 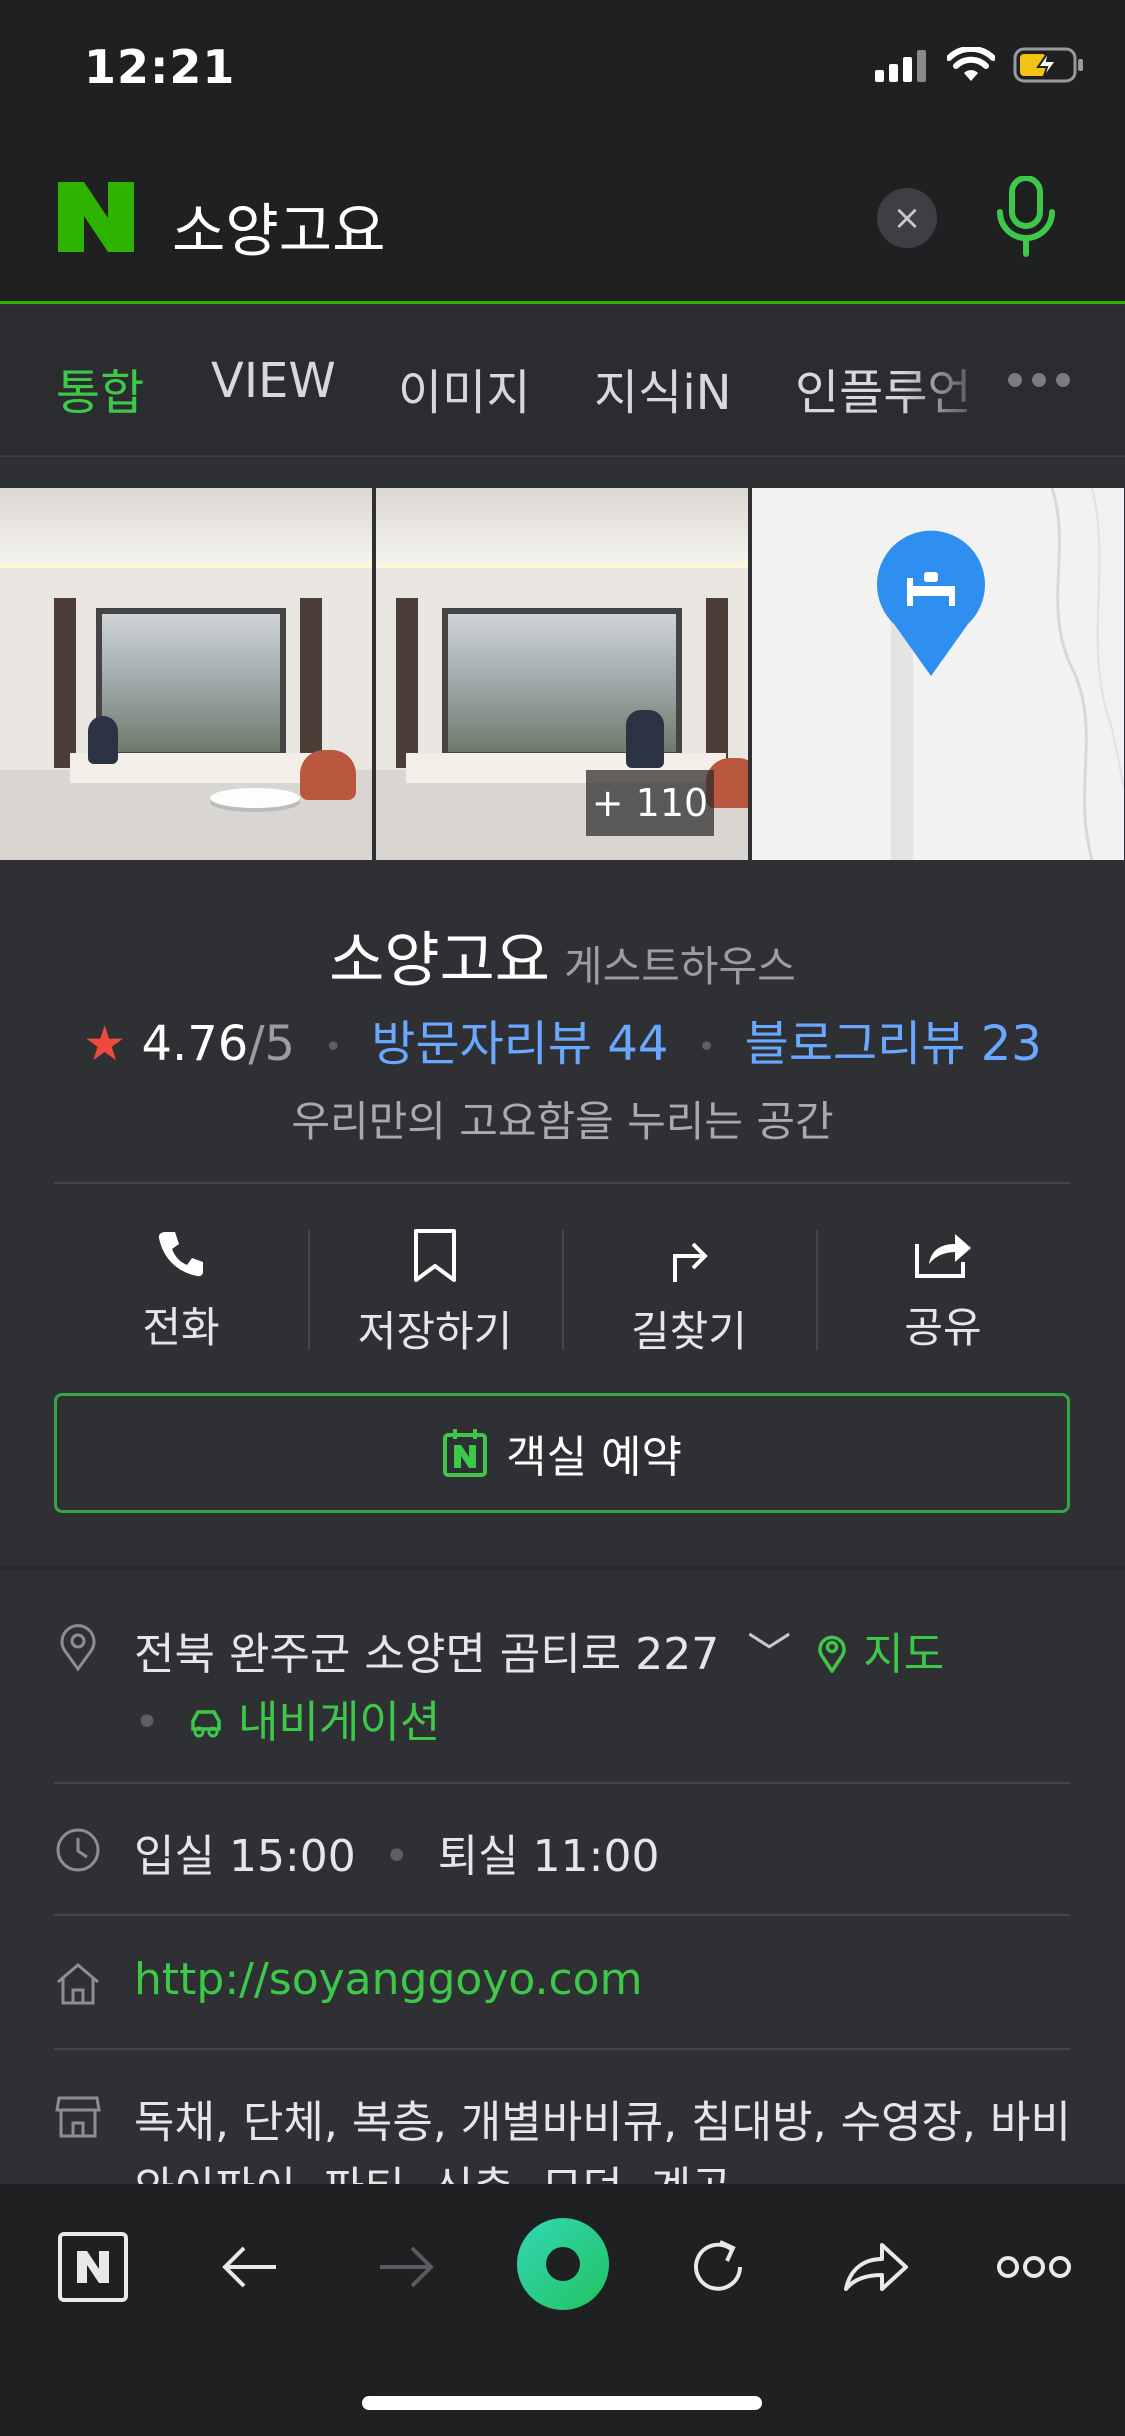 I want to click on navigation-label: 내비게이션, so click(x=339, y=1722).